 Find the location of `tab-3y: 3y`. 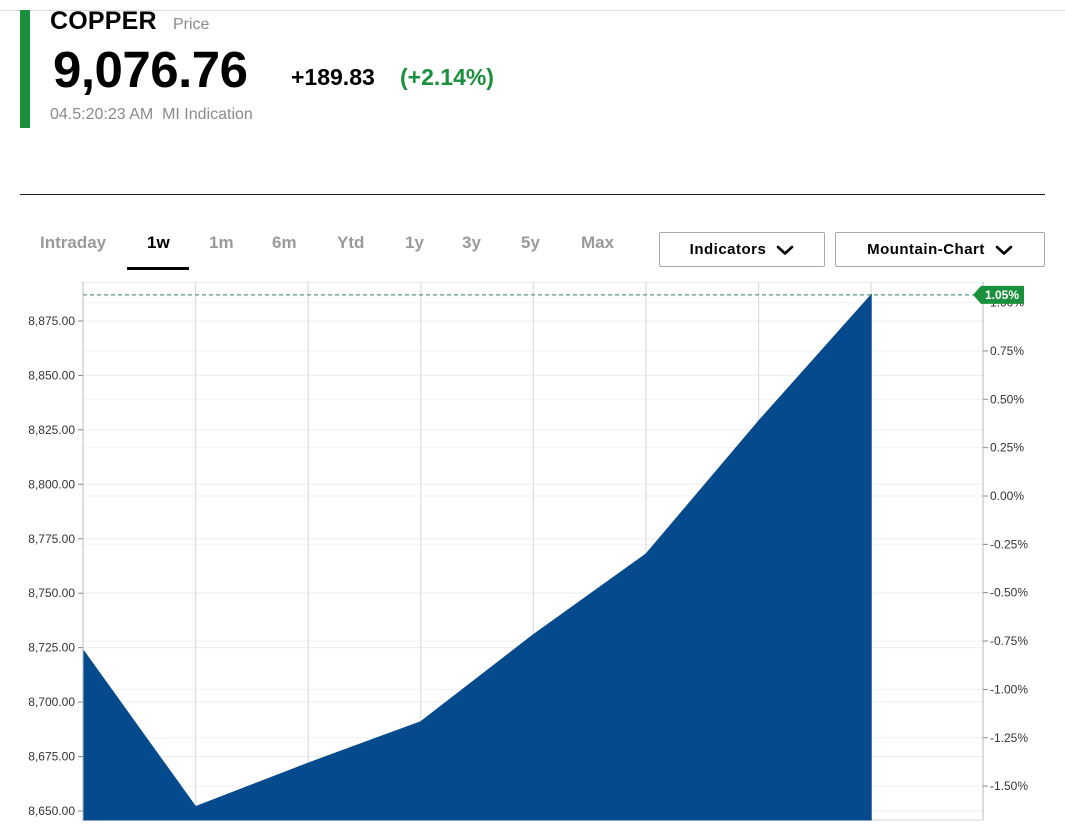

tab-3y: 3y is located at coordinates (471, 243).